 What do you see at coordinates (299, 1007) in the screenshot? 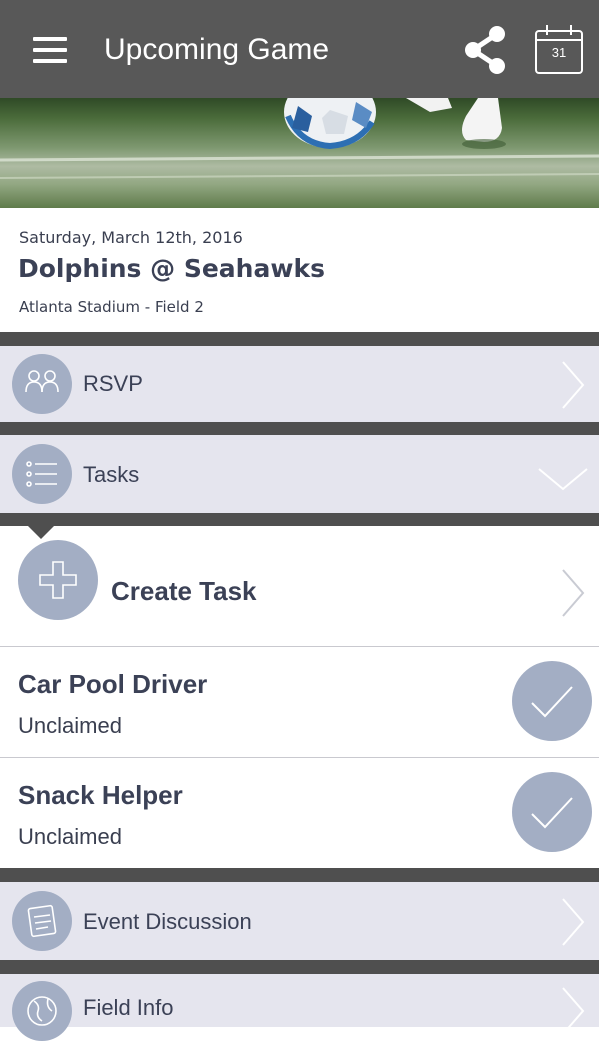
I see `section-field-info: Field Info` at bounding box center [299, 1007].